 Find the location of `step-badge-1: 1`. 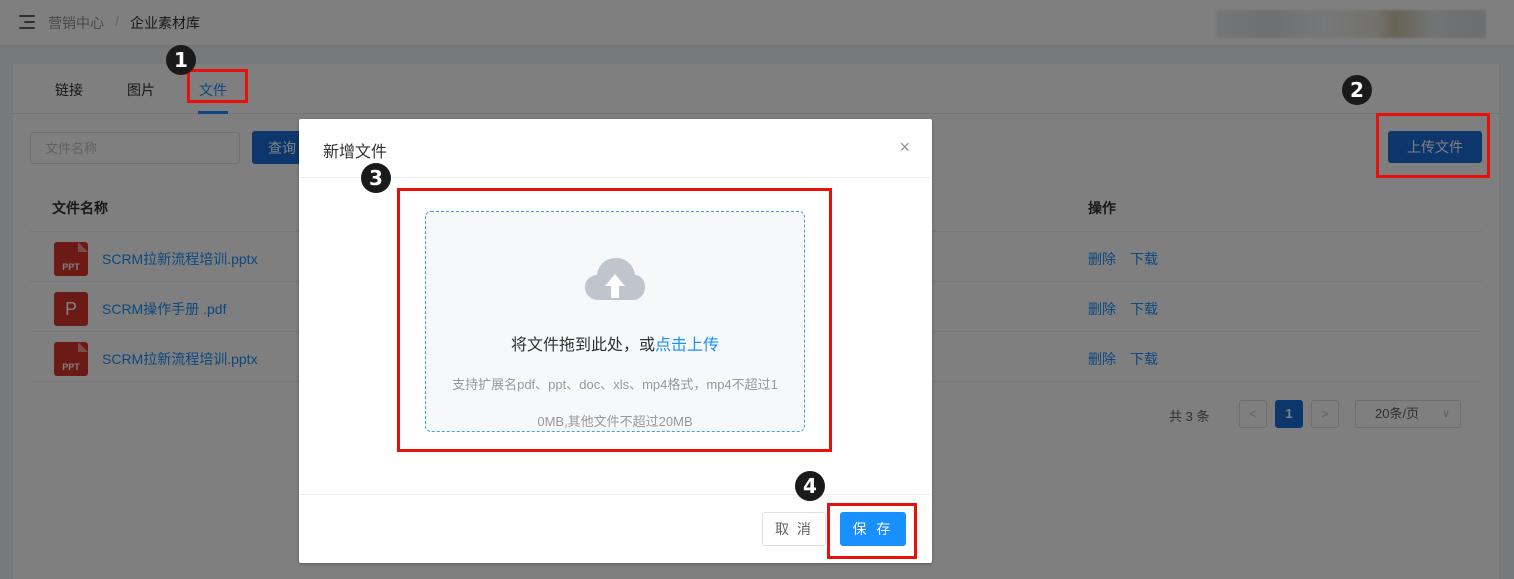

step-badge-1: 1 is located at coordinates (181, 60).